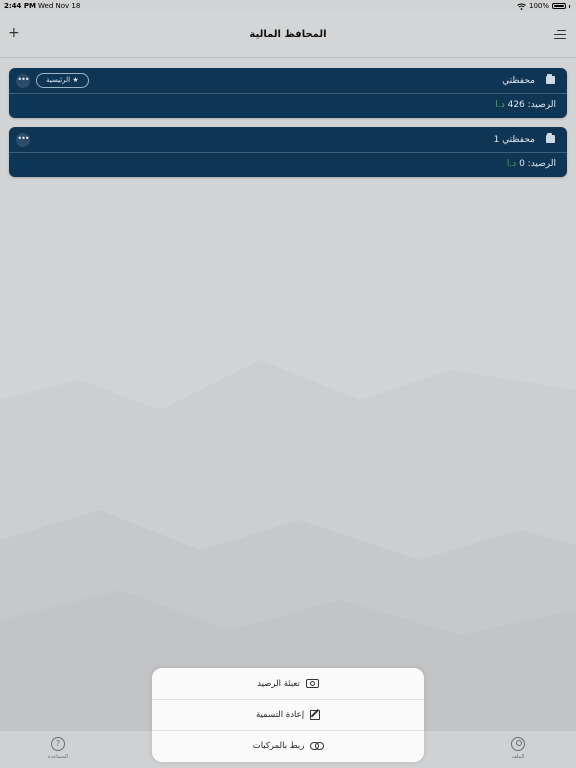  I want to click on action-top-up: تعبئة الرصيد, so click(288, 683).